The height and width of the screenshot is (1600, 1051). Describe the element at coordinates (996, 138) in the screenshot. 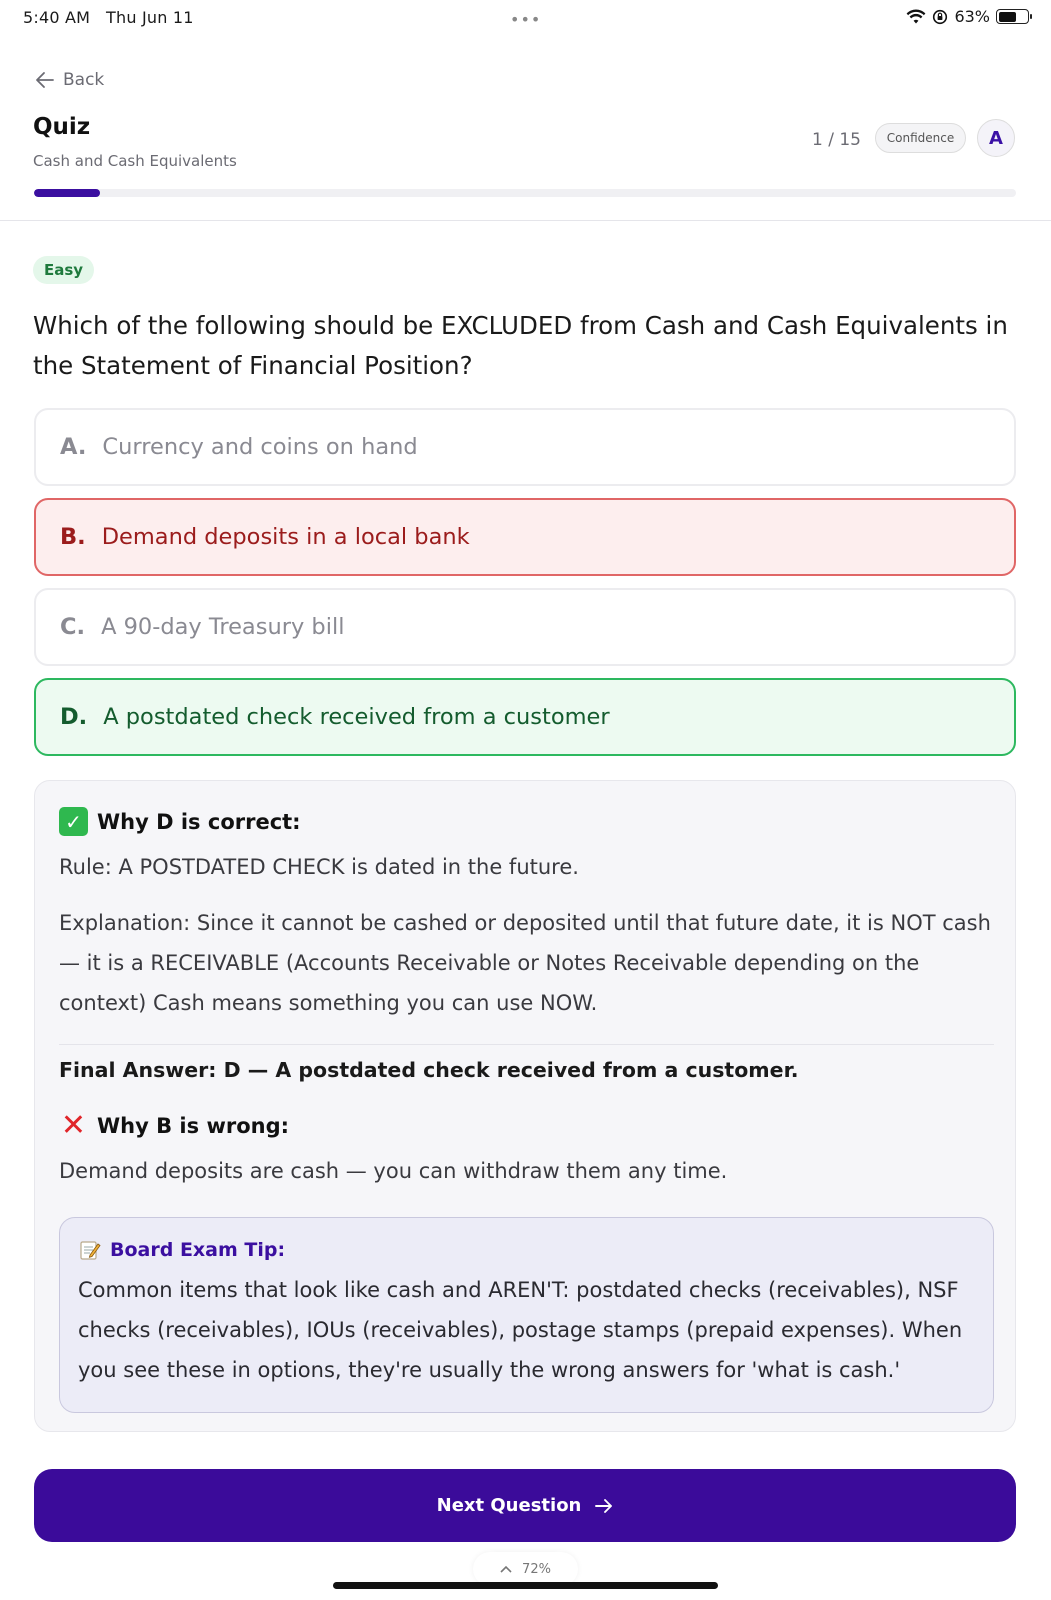

I see `avatar: A` at that location.